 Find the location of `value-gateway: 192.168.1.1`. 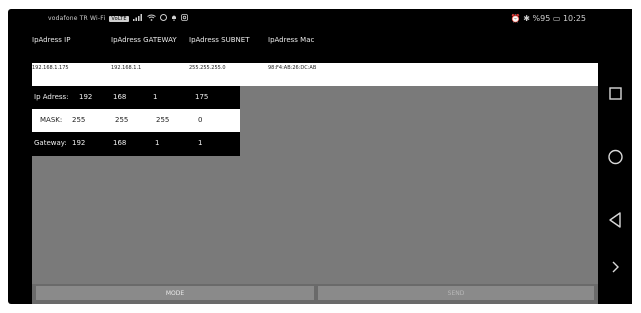

value-gateway: 192.168.1.1 is located at coordinates (126, 68).